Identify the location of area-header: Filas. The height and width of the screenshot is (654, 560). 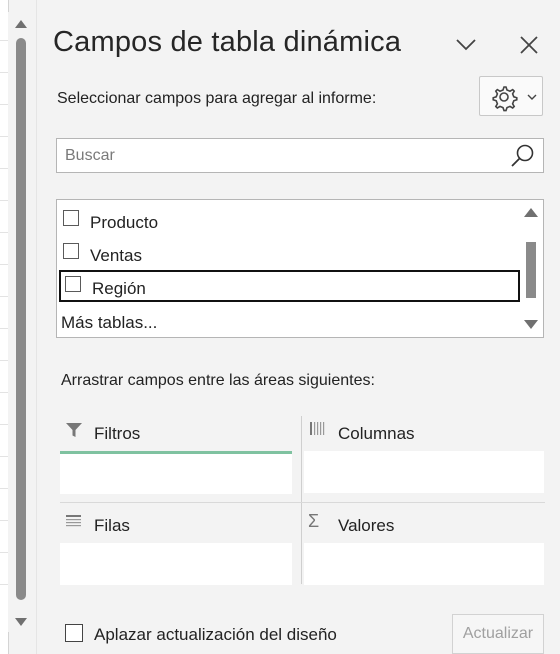
(178, 527).